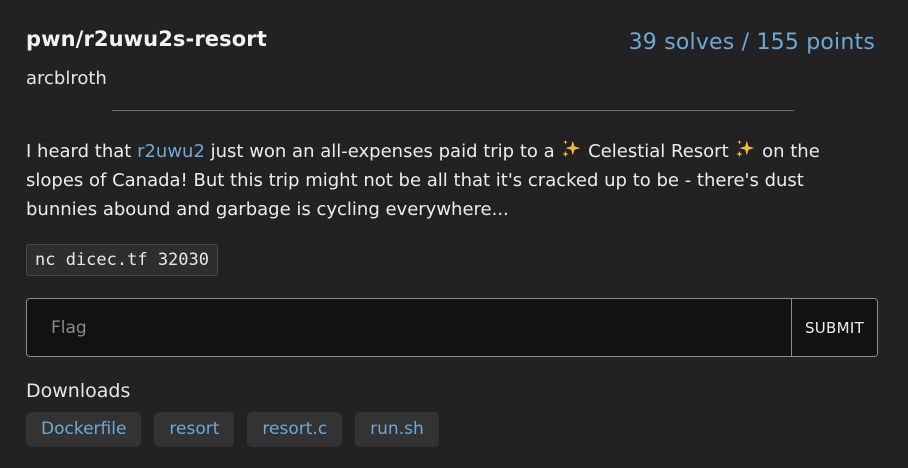  Describe the element at coordinates (453, 110) in the screenshot. I see `divider` at that location.